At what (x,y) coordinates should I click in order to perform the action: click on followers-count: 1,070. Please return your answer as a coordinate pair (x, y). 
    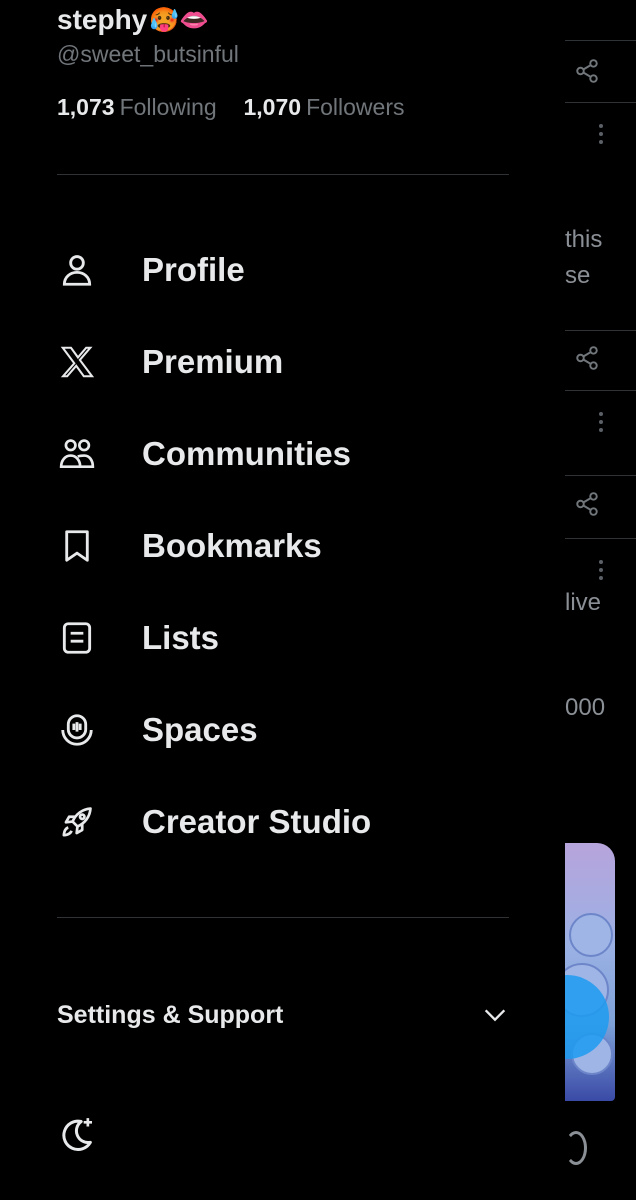
    Looking at the image, I should click on (272, 107).